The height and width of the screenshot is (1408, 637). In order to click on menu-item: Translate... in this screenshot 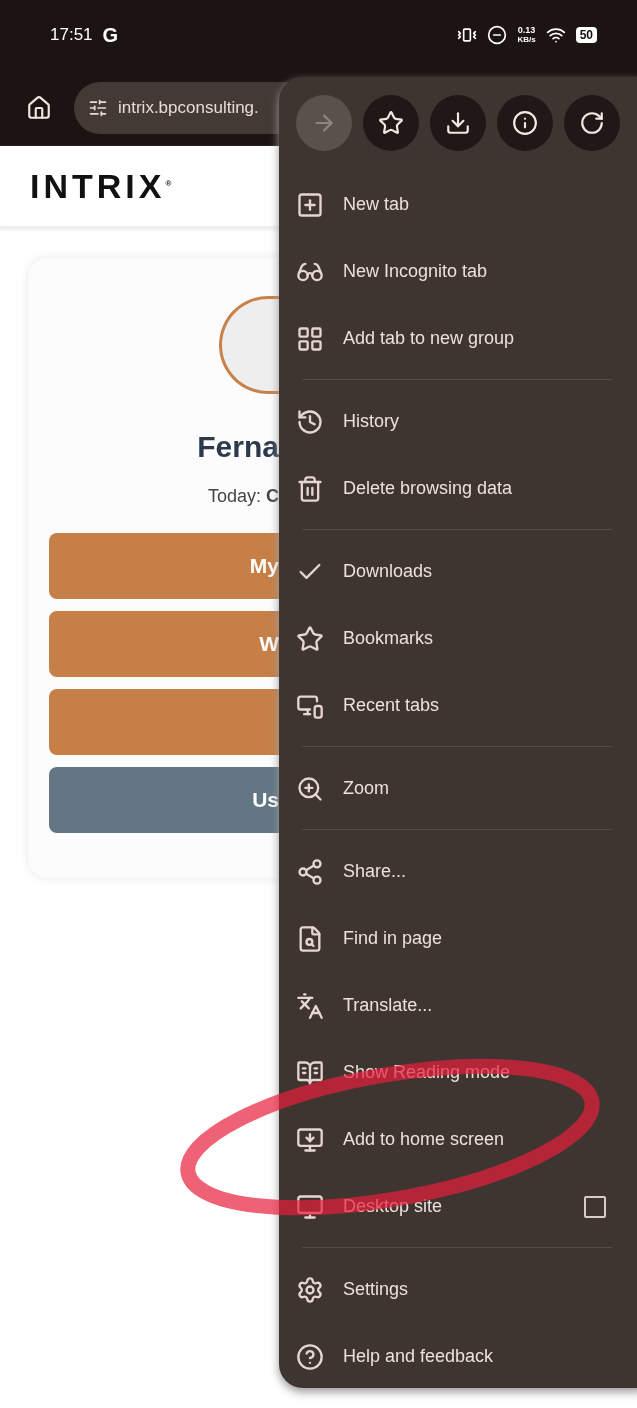, I will do `click(474, 1005)`.